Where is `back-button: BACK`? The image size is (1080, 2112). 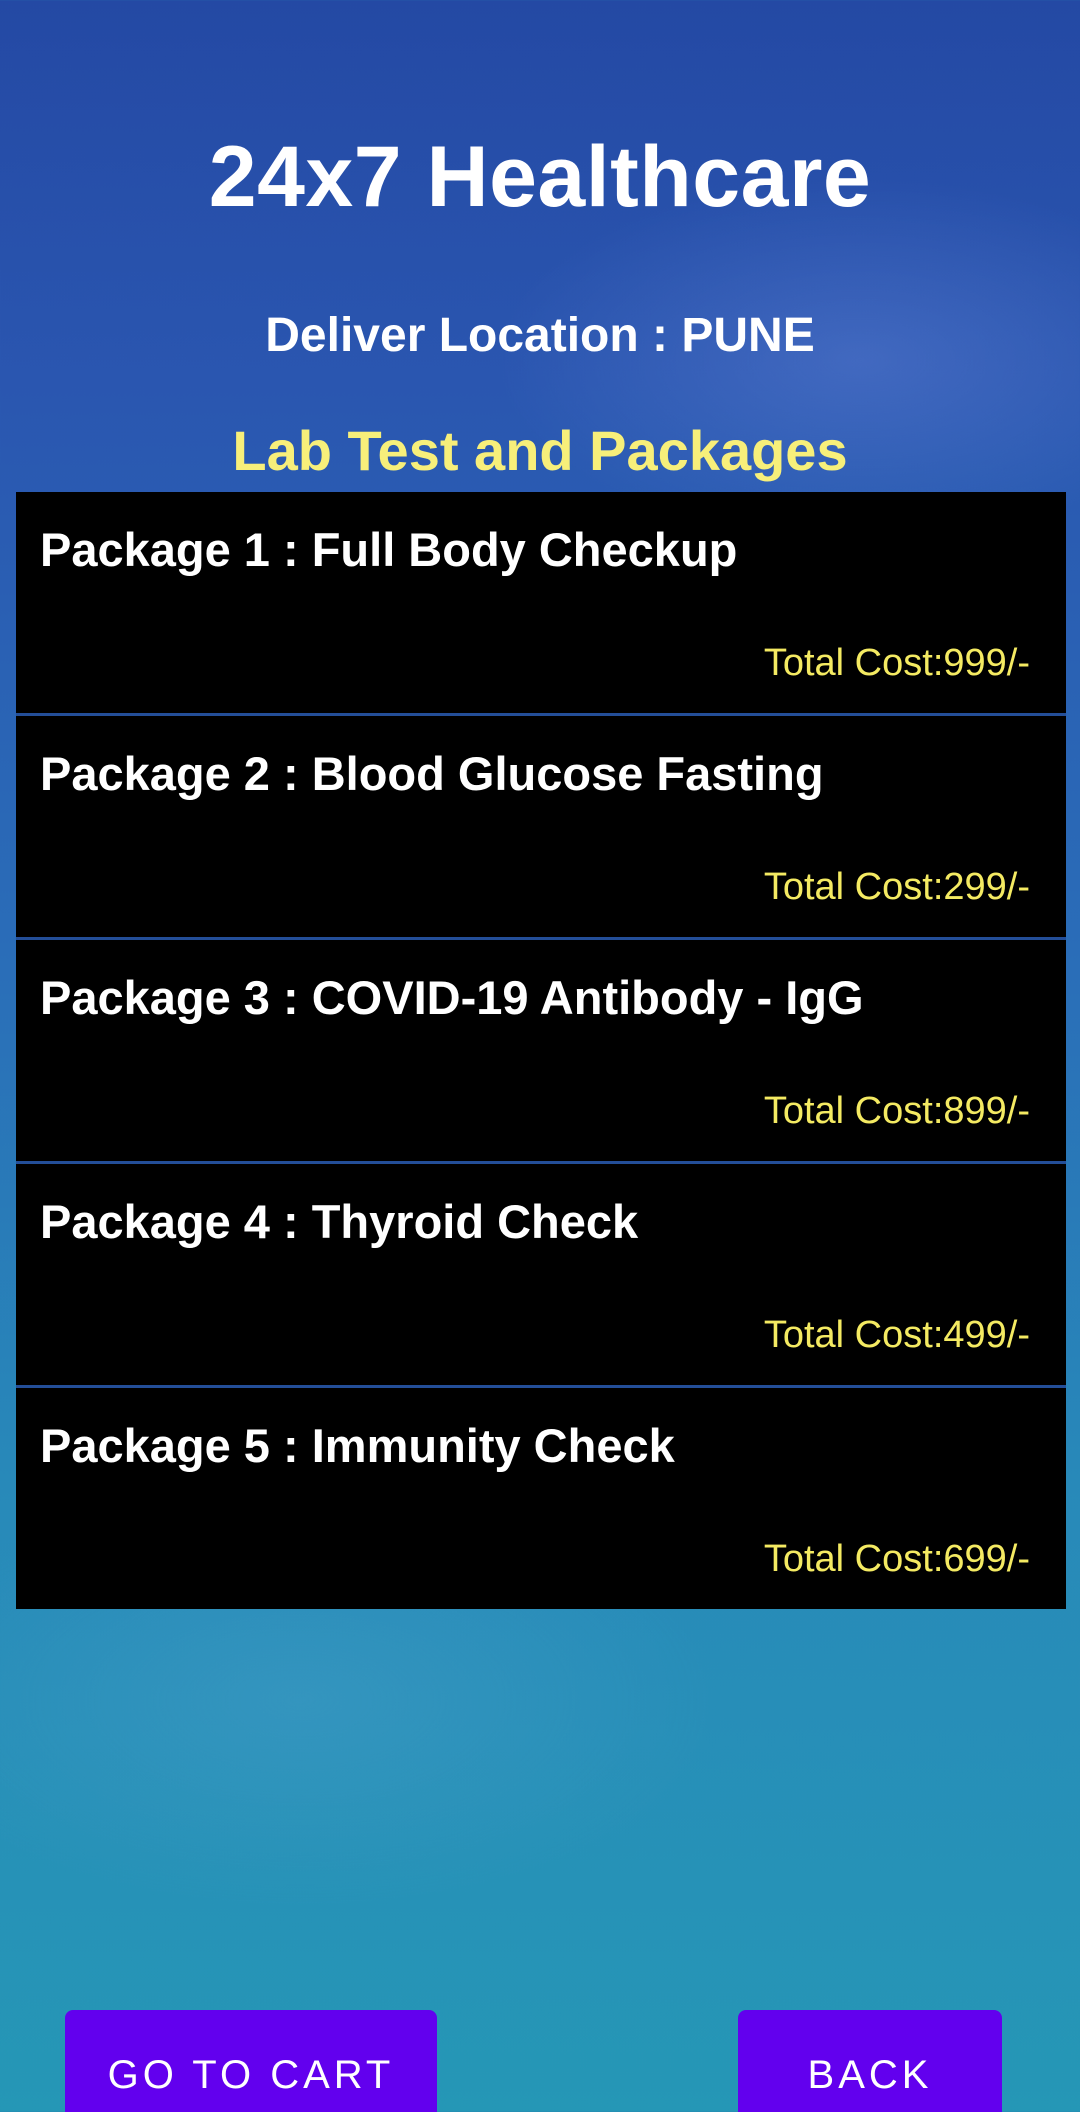
back-button: BACK is located at coordinates (870, 2061).